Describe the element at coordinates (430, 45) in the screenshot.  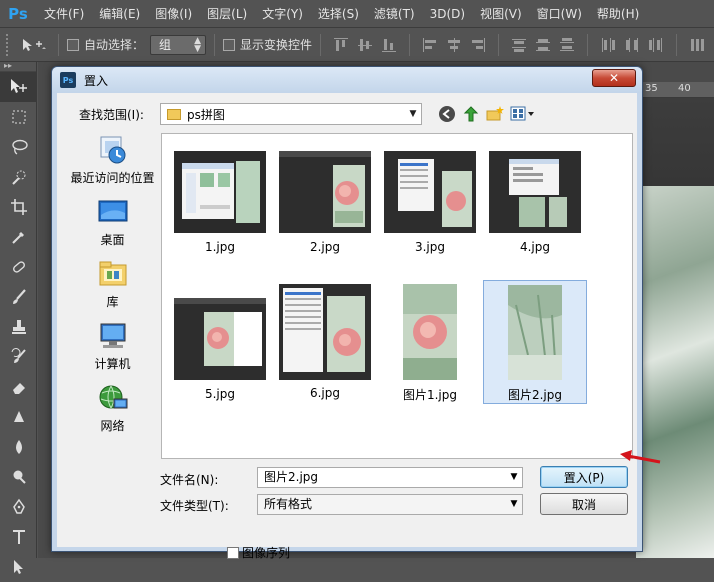
I see `align-left-icon` at that location.